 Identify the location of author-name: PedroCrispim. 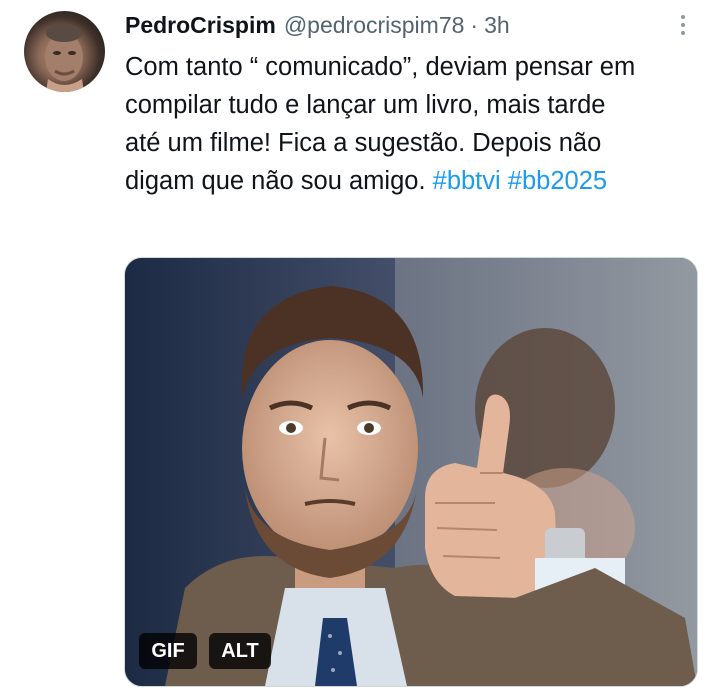
(200, 25).